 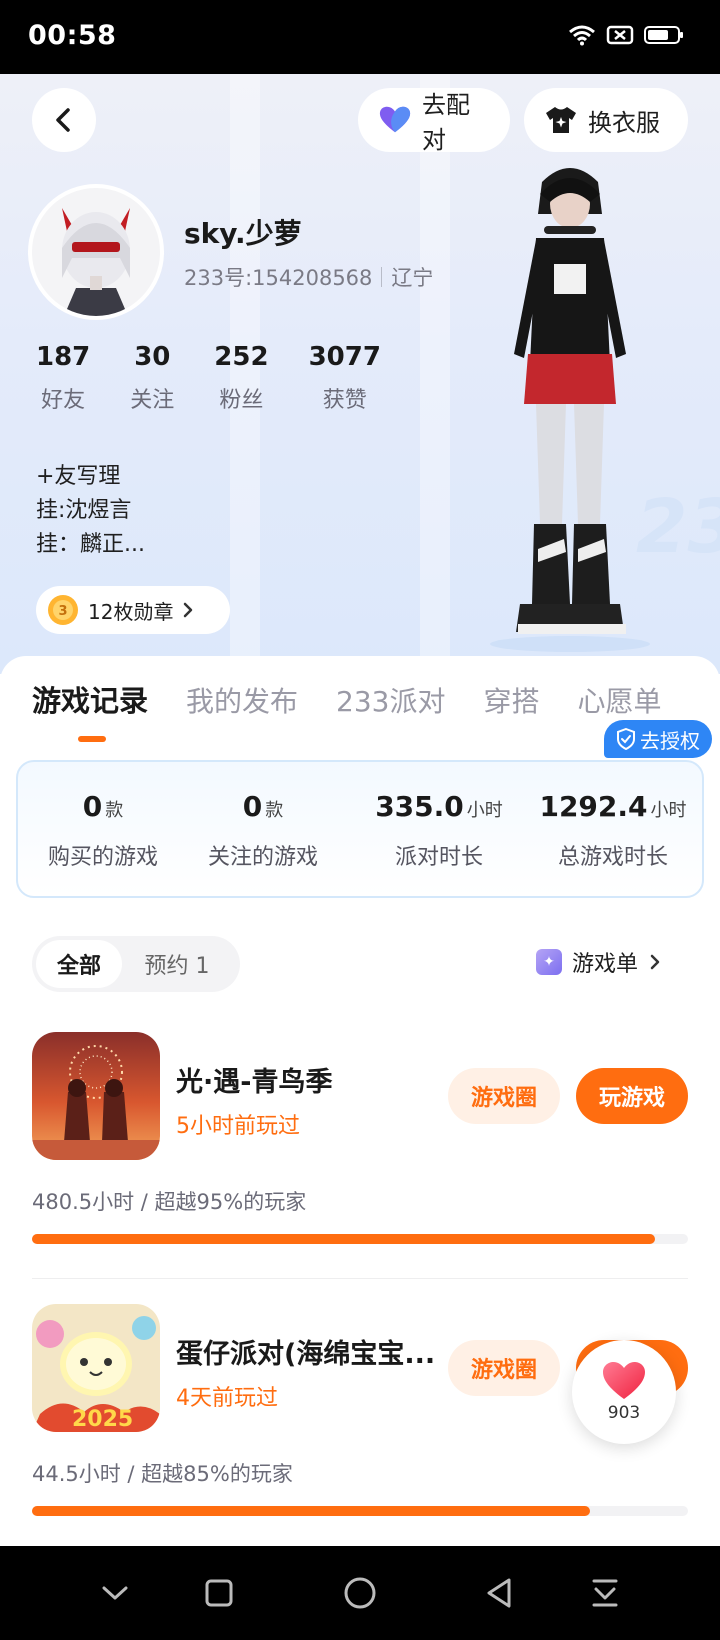 What do you see at coordinates (102, 1419) in the screenshot?
I see `svg-text: 2025` at bounding box center [102, 1419].